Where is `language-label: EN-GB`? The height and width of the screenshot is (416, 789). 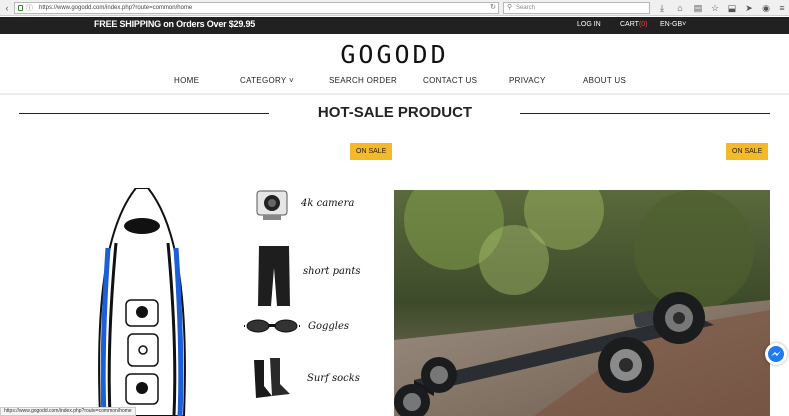 language-label: EN-GB is located at coordinates (671, 24).